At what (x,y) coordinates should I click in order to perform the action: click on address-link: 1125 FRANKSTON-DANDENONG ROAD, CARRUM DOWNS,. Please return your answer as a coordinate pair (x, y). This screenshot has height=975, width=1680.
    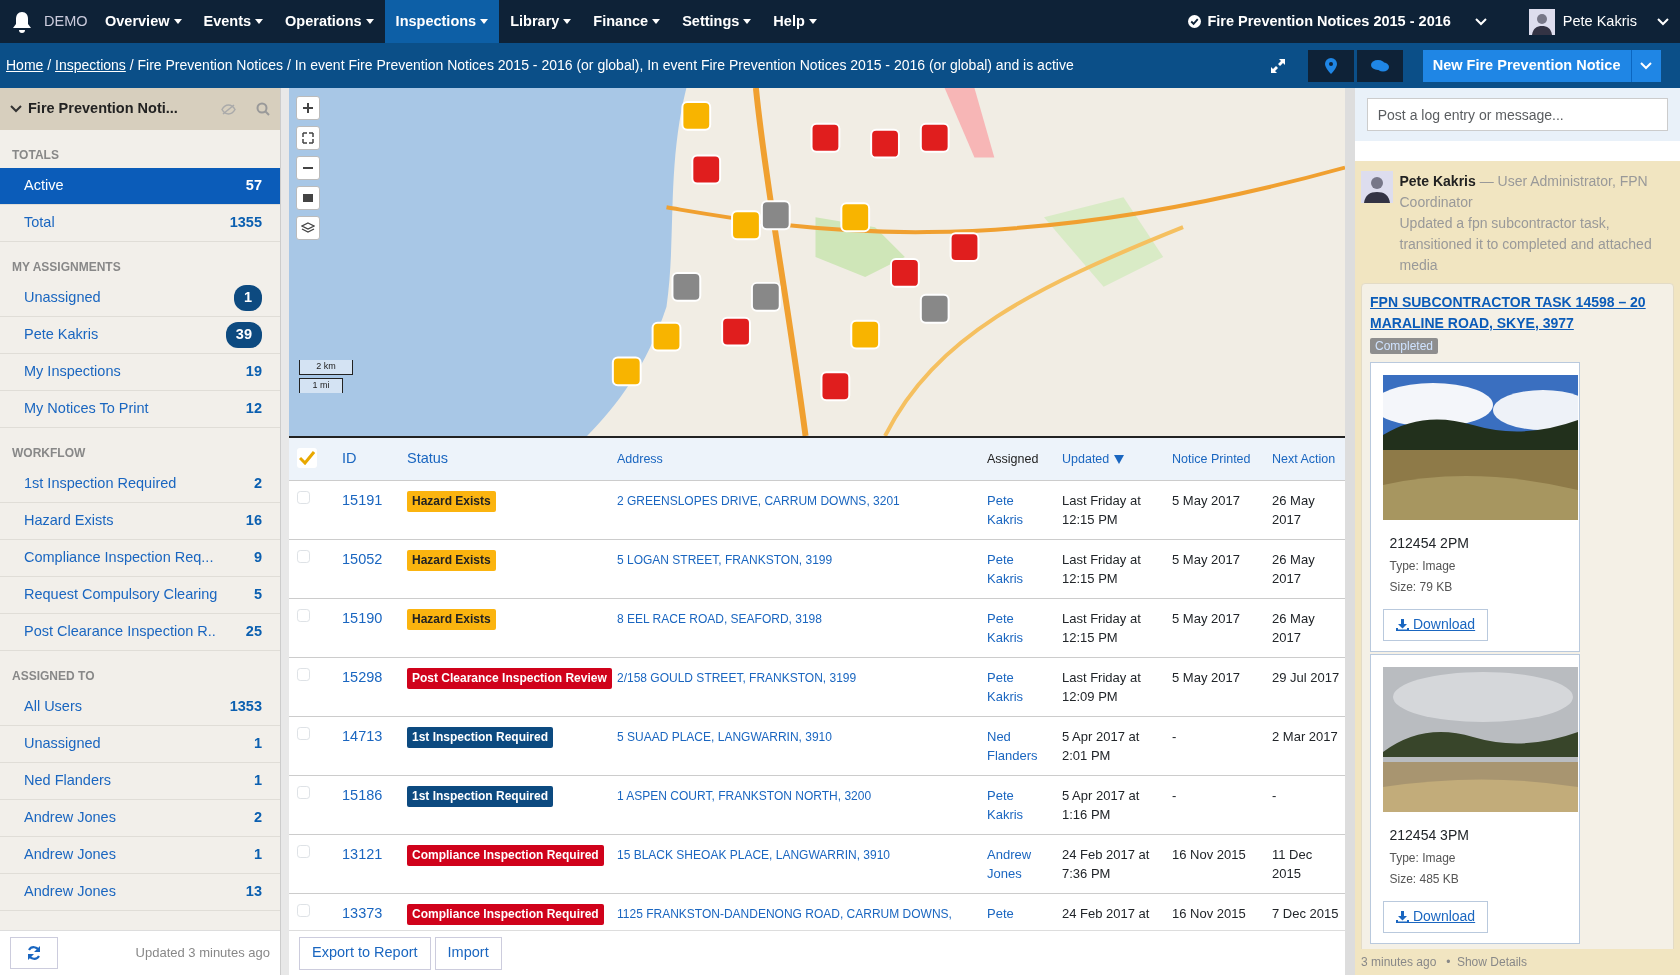
    Looking at the image, I should click on (784, 913).